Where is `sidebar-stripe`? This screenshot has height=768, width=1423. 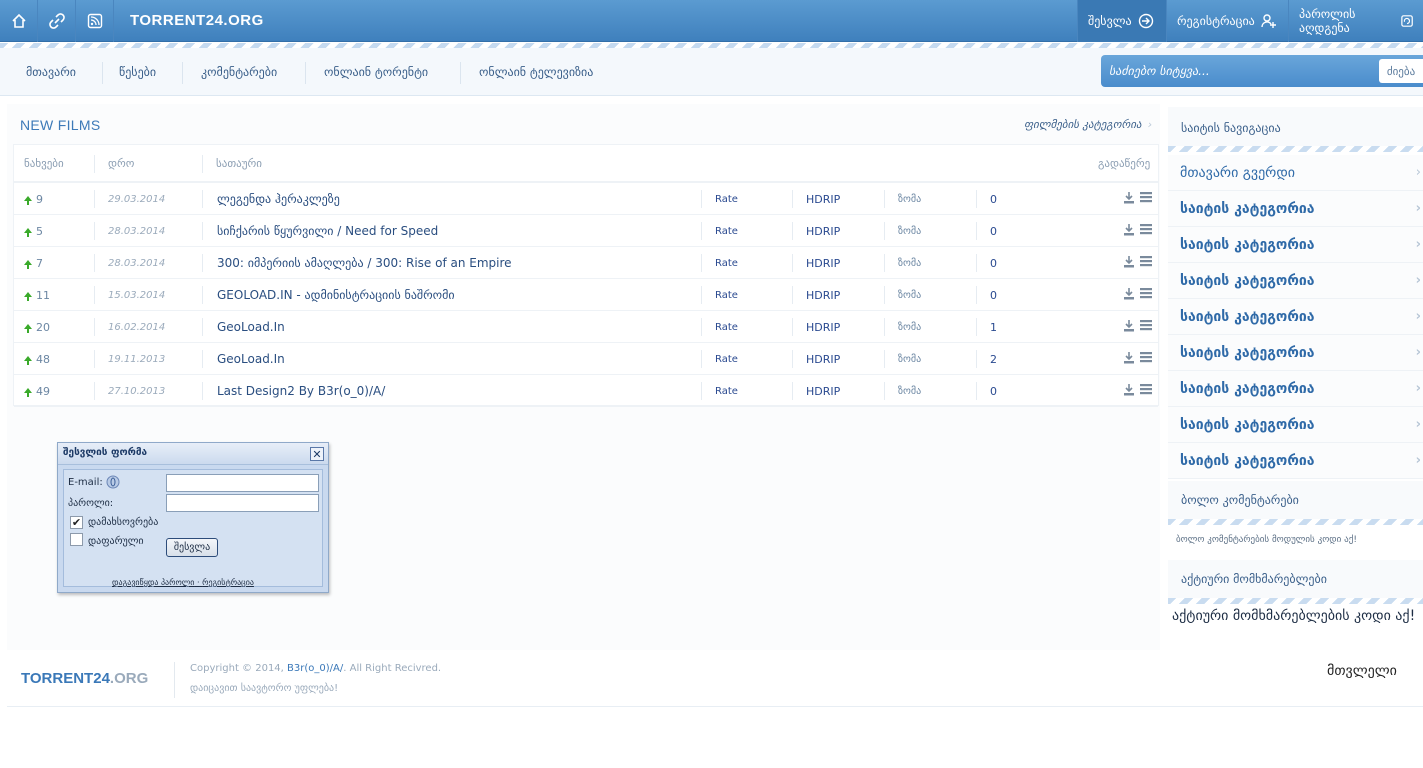
sidebar-stripe is located at coordinates (1295, 601).